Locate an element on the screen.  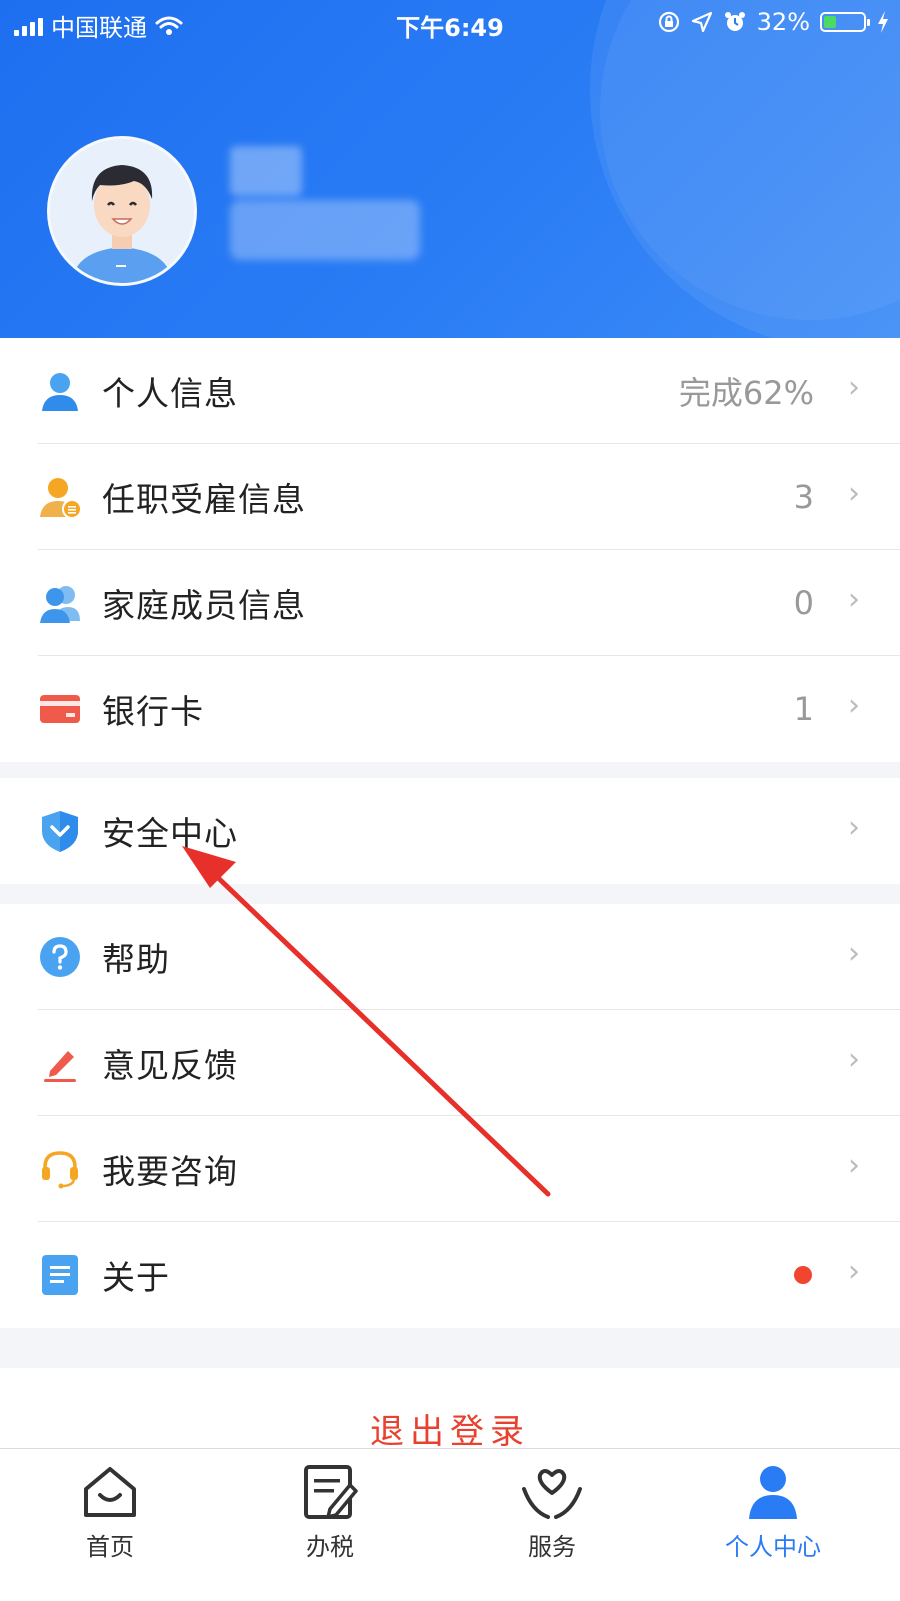
rotation-lock-icon is located at coordinates (668, 22).